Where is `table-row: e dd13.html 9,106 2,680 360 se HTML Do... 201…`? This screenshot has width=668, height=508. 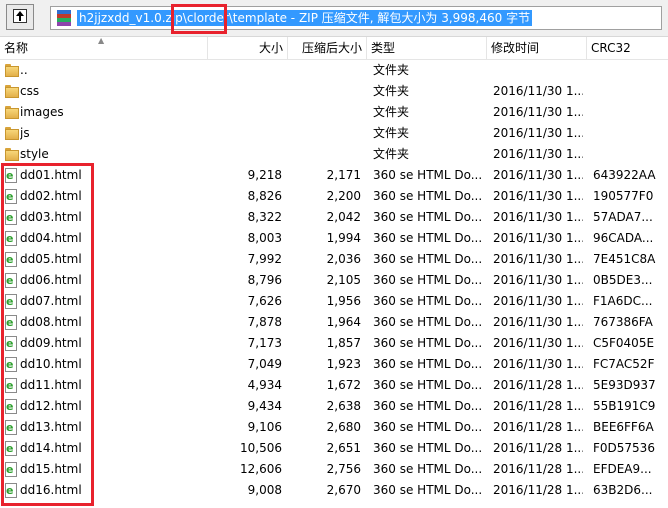
table-row: e dd13.html 9,106 2,680 360 se HTML Do... 201… is located at coordinates (334, 427).